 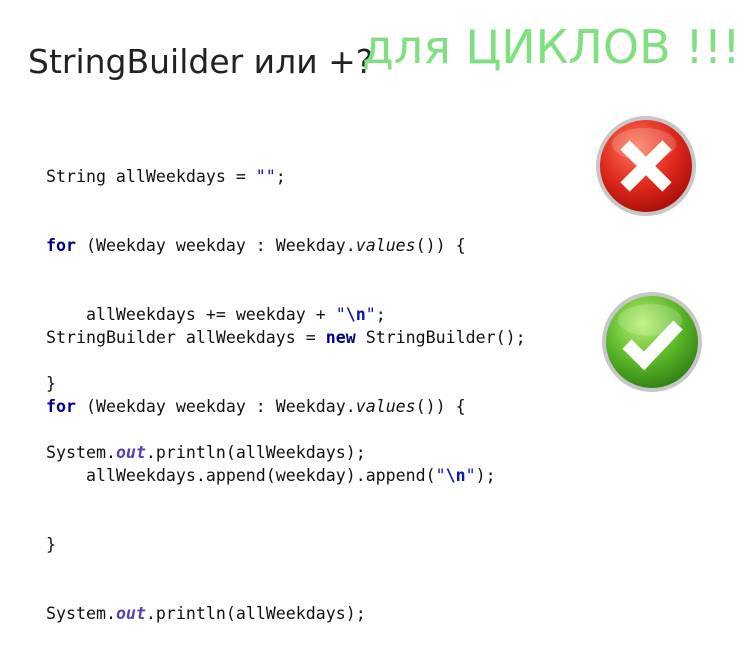 I want to click on slide-title: StringBuilder или +?, so click(x=201, y=61).